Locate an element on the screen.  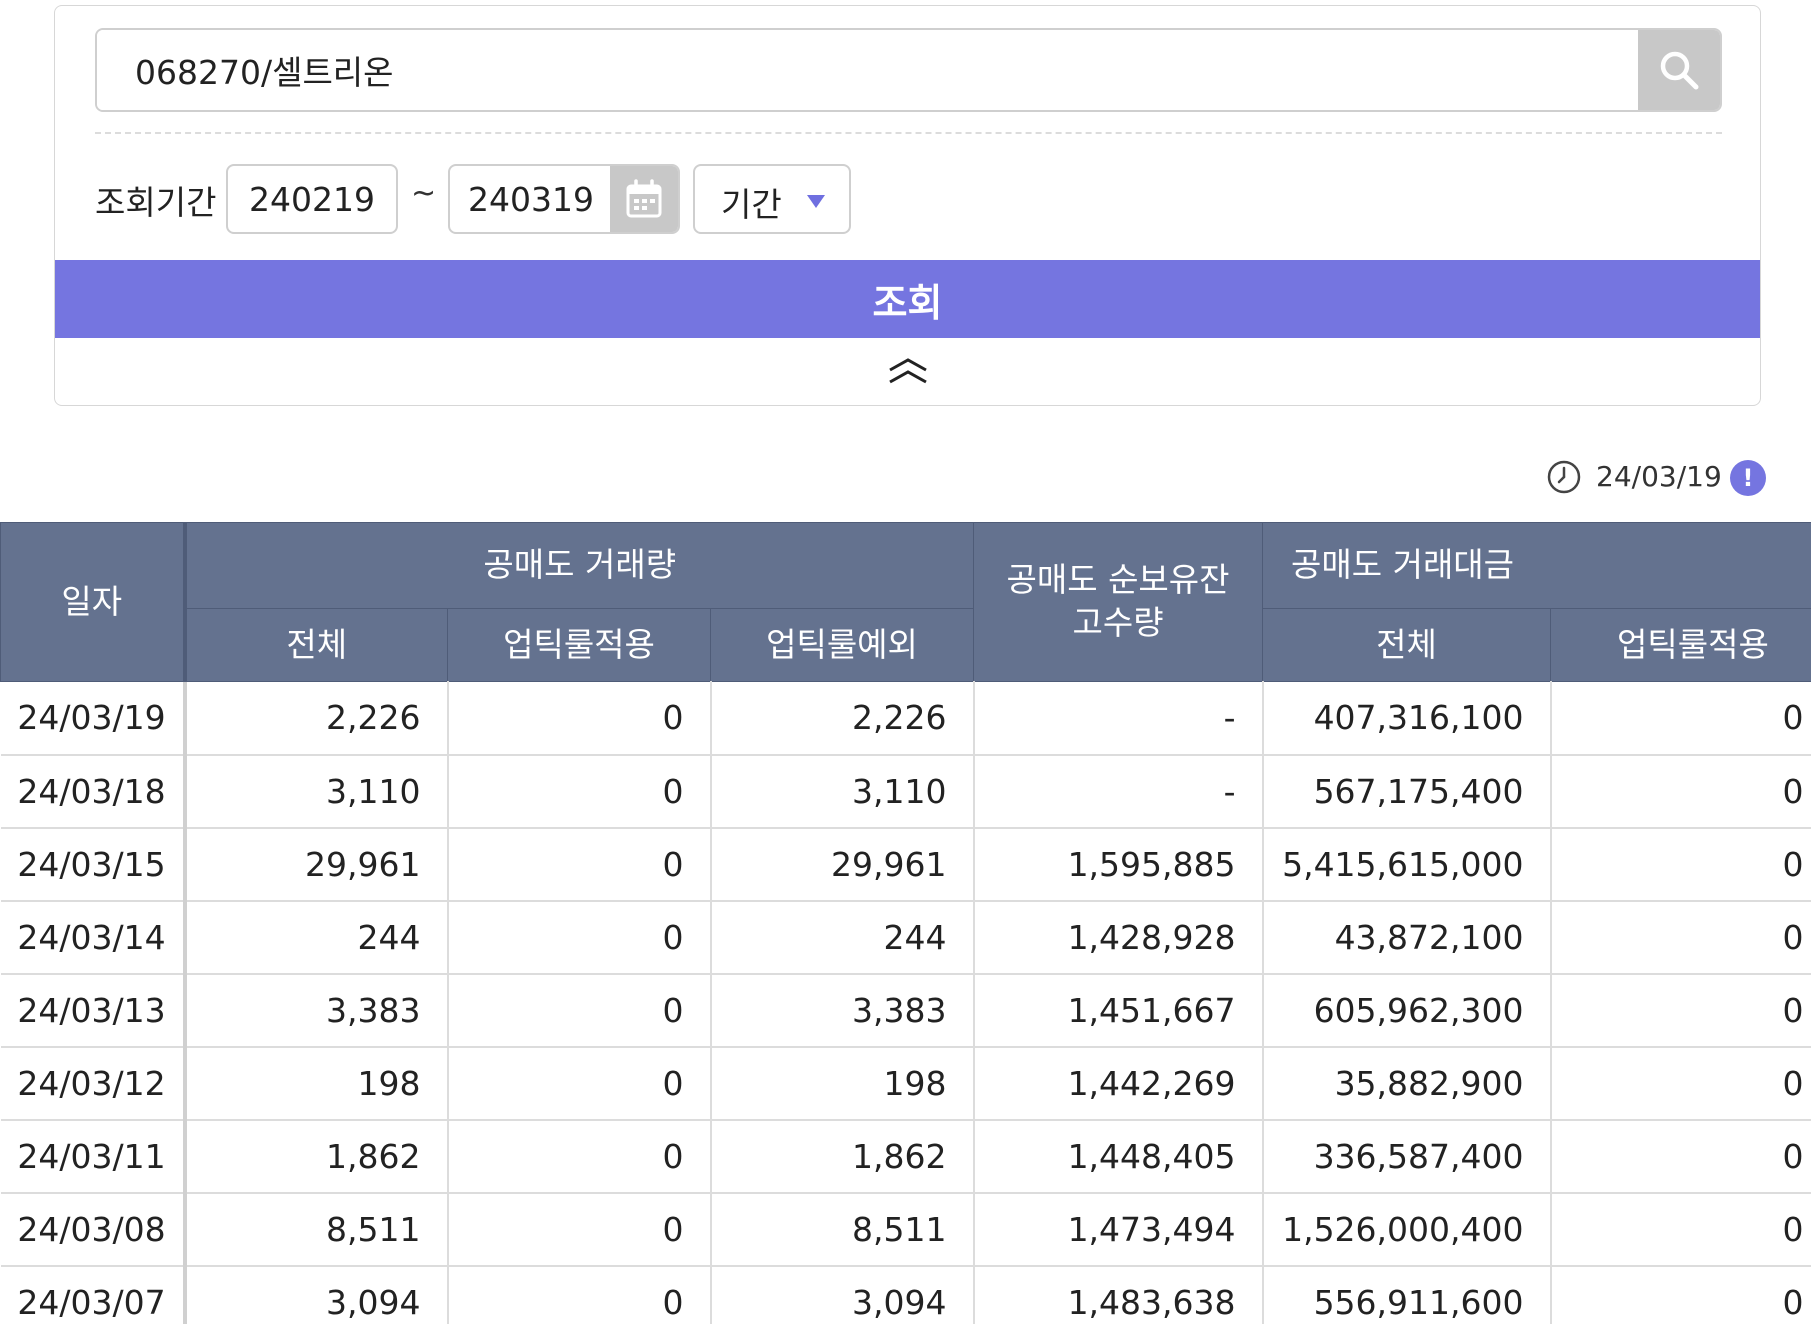
cell-net-position: 1,595,885 is located at coordinates (1118, 864).